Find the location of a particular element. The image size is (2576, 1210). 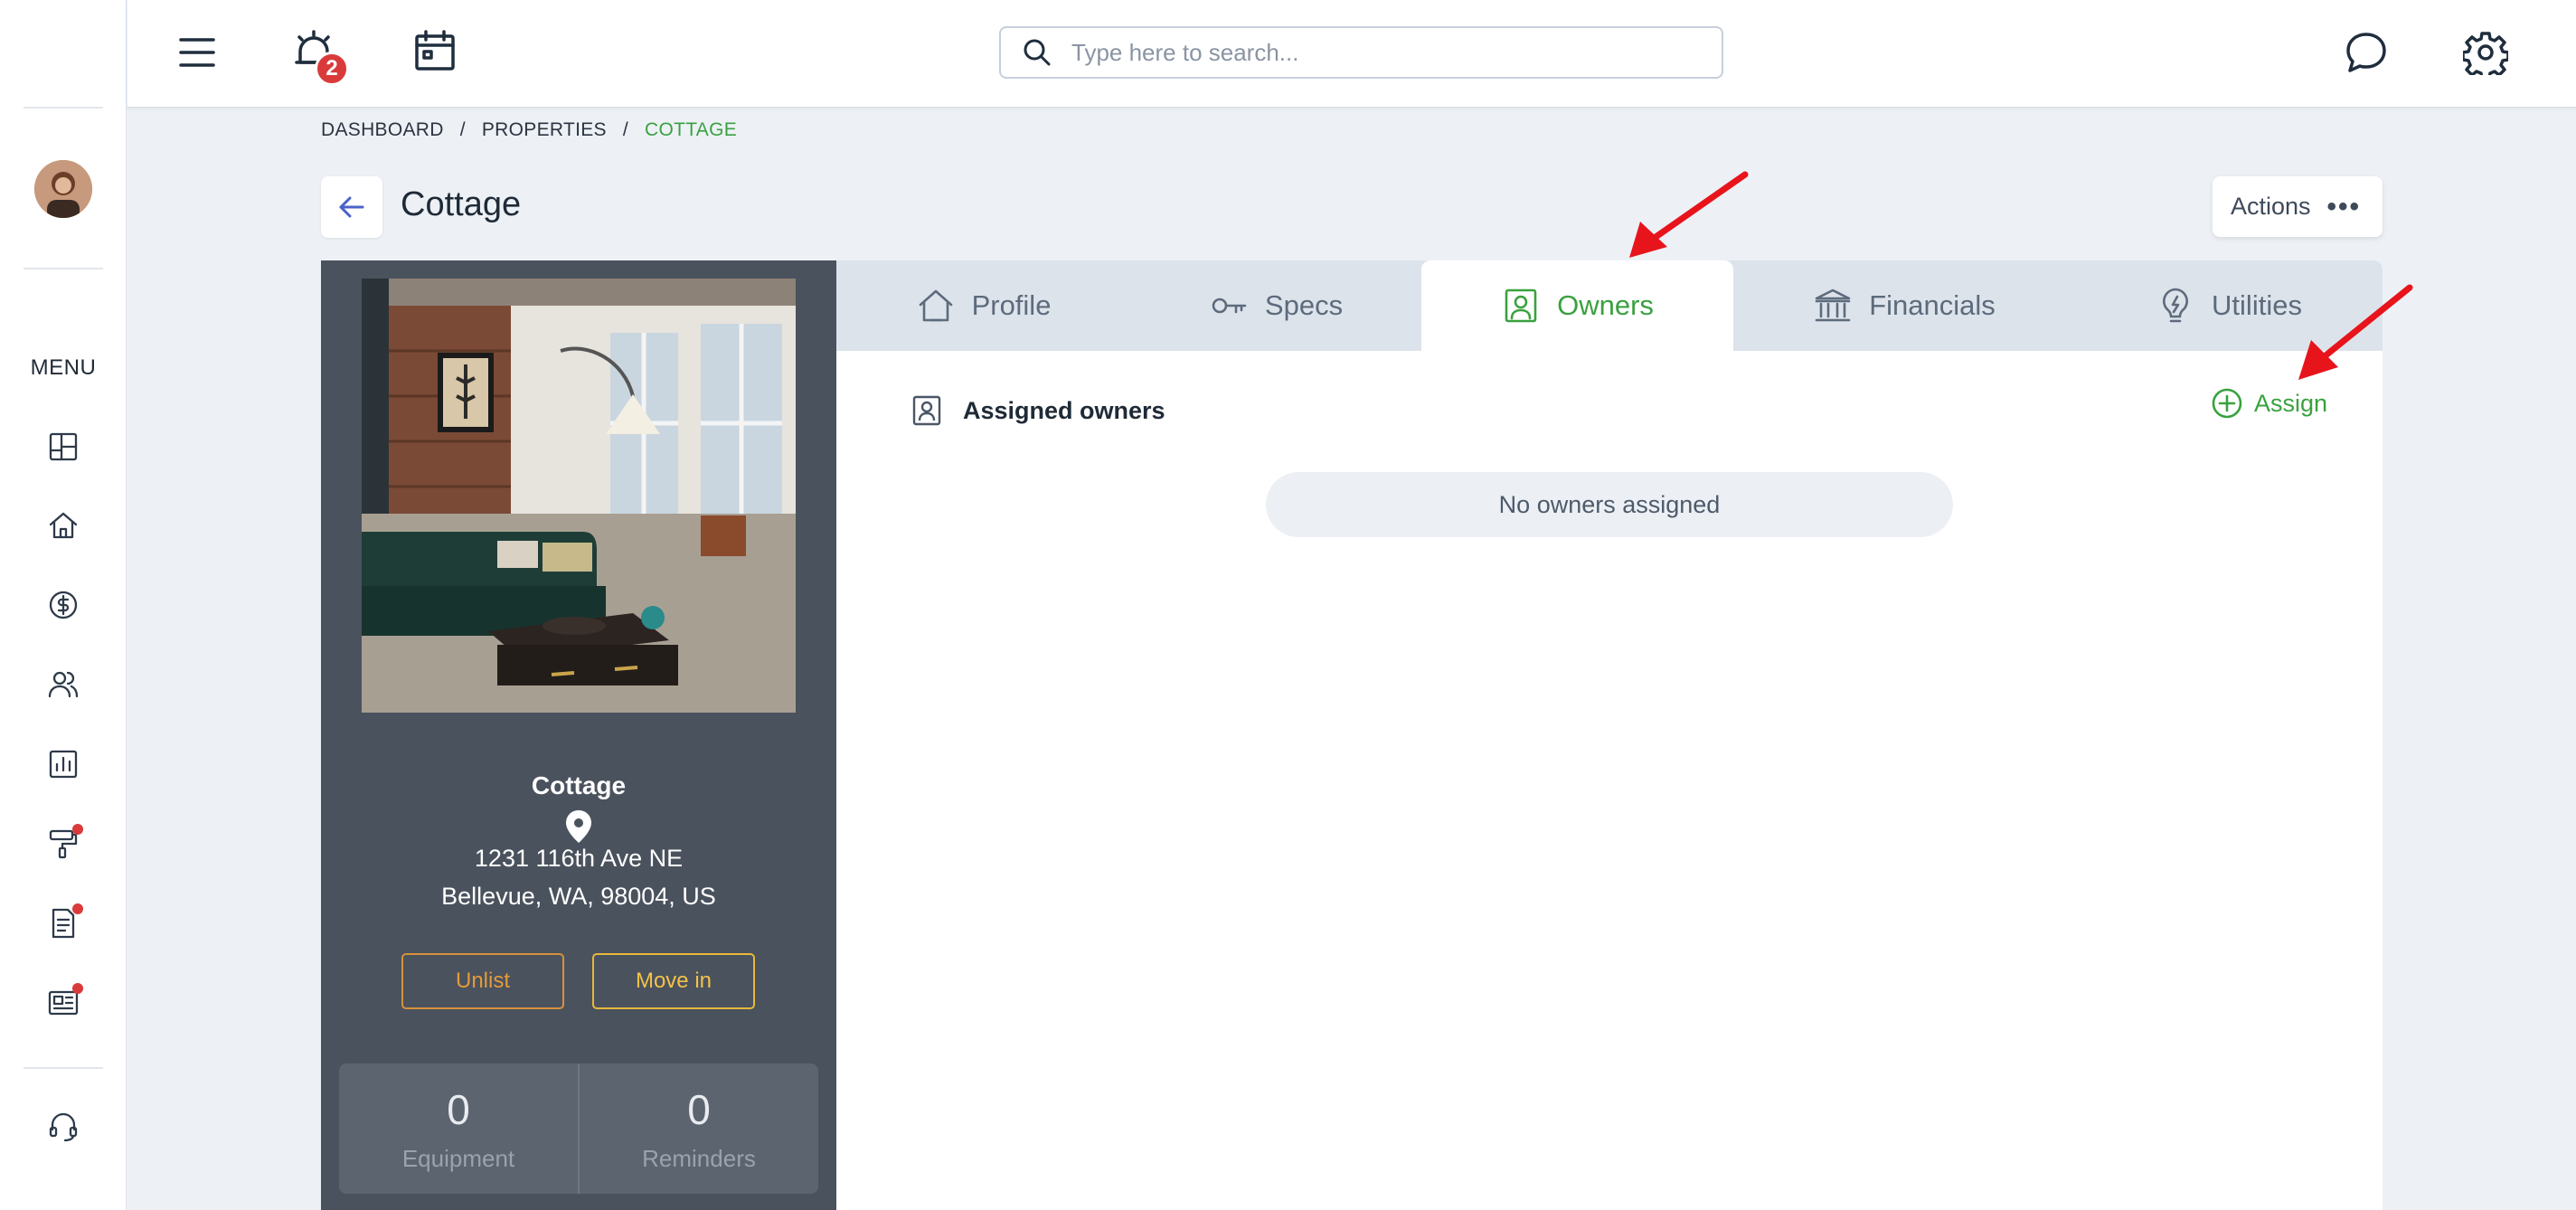

gear-icon is located at coordinates (2486, 53).